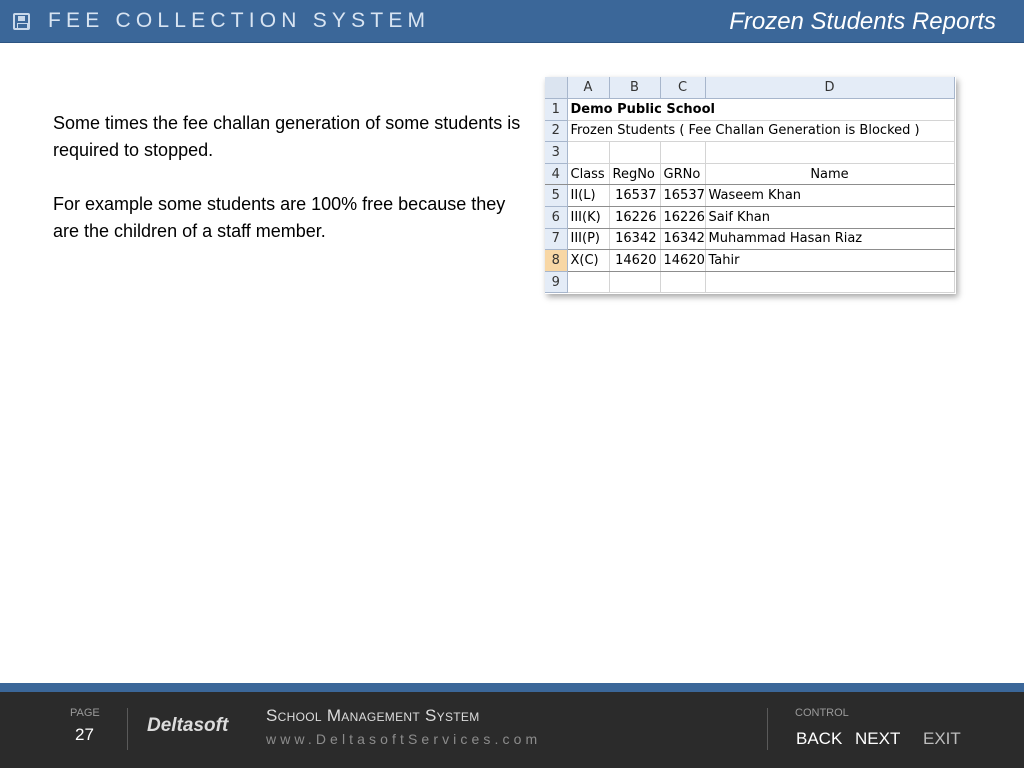 The width and height of the screenshot is (1024, 768). Describe the element at coordinates (239, 20) in the screenshot. I see `app-title: FEE COLLECTION SYSTEM` at that location.